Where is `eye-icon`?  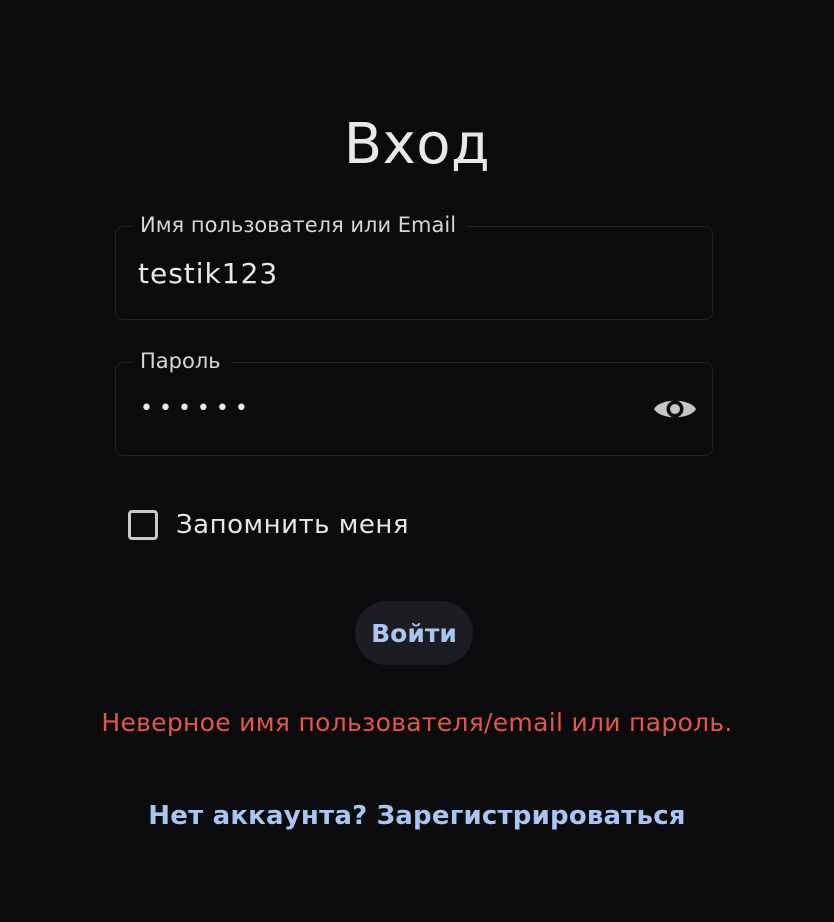 eye-icon is located at coordinates (675, 409).